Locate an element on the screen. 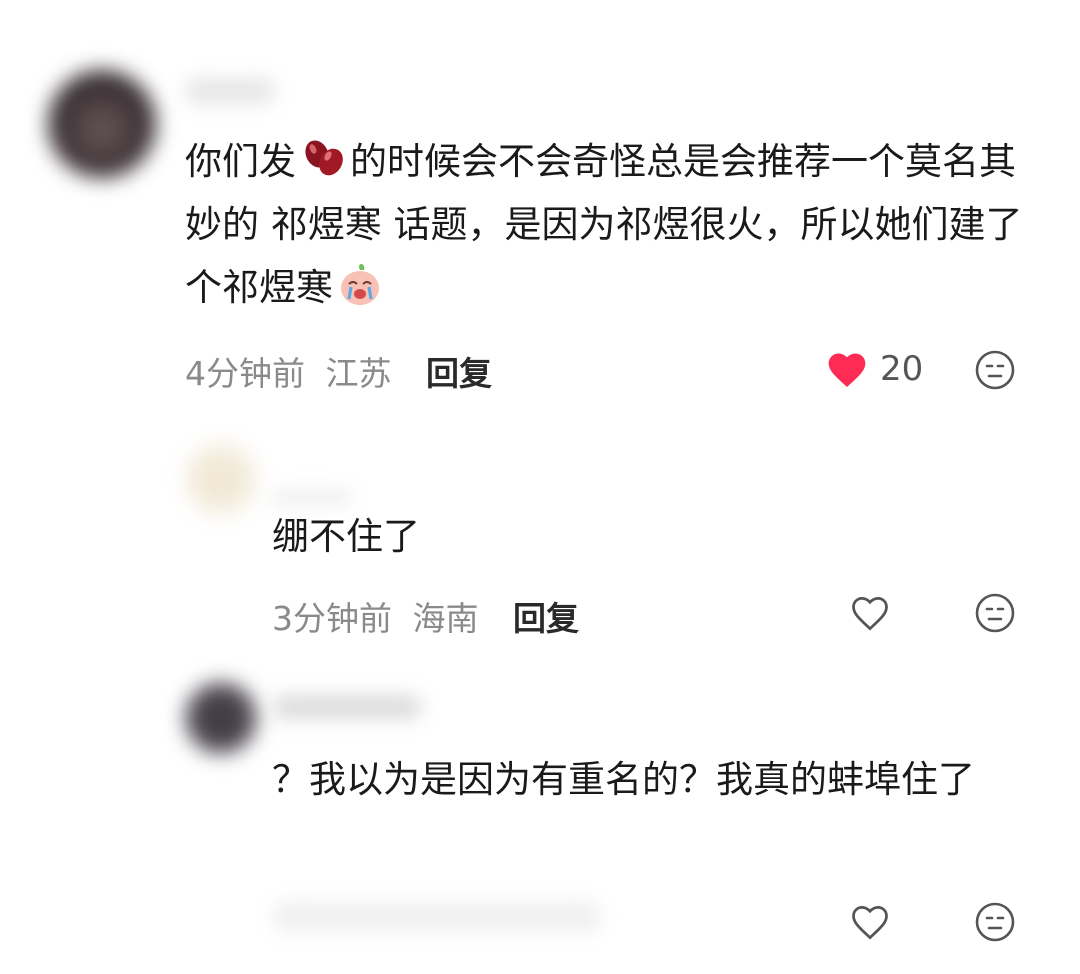 This screenshot has height=974, width=1080. comment-text-part-1: 你们发 is located at coordinates (240, 161).